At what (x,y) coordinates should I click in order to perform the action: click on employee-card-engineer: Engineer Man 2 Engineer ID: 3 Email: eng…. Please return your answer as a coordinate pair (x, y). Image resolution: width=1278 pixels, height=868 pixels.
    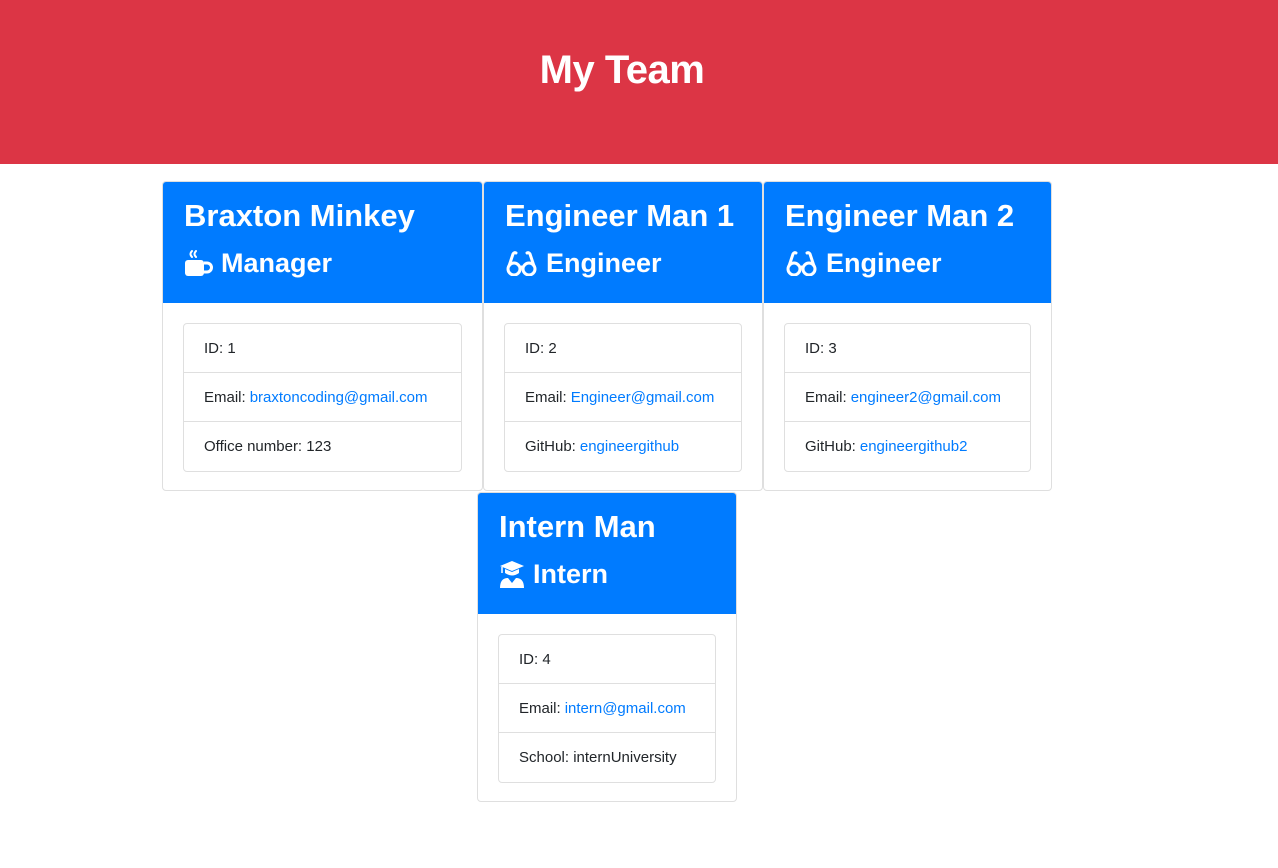
    Looking at the image, I should click on (907, 336).